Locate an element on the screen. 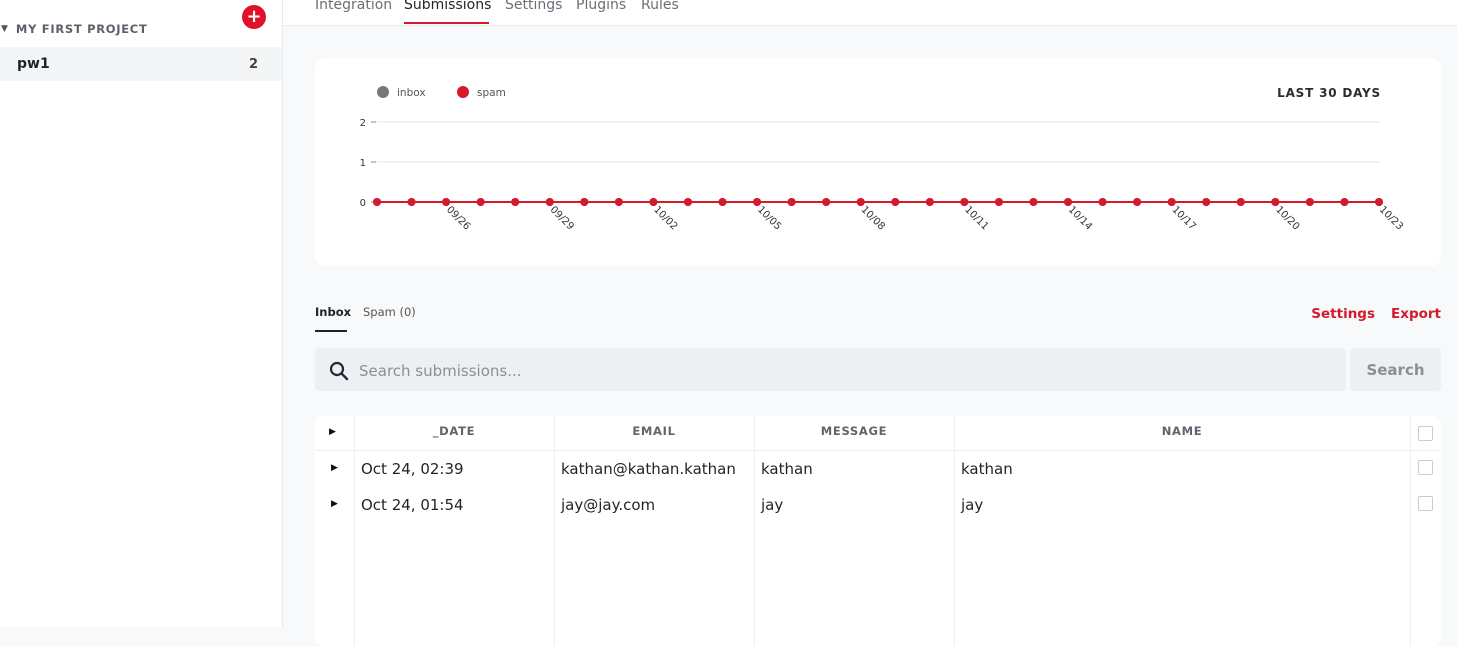  project-header: ▼ MY FIRST PROJECT is located at coordinates (141, 29).